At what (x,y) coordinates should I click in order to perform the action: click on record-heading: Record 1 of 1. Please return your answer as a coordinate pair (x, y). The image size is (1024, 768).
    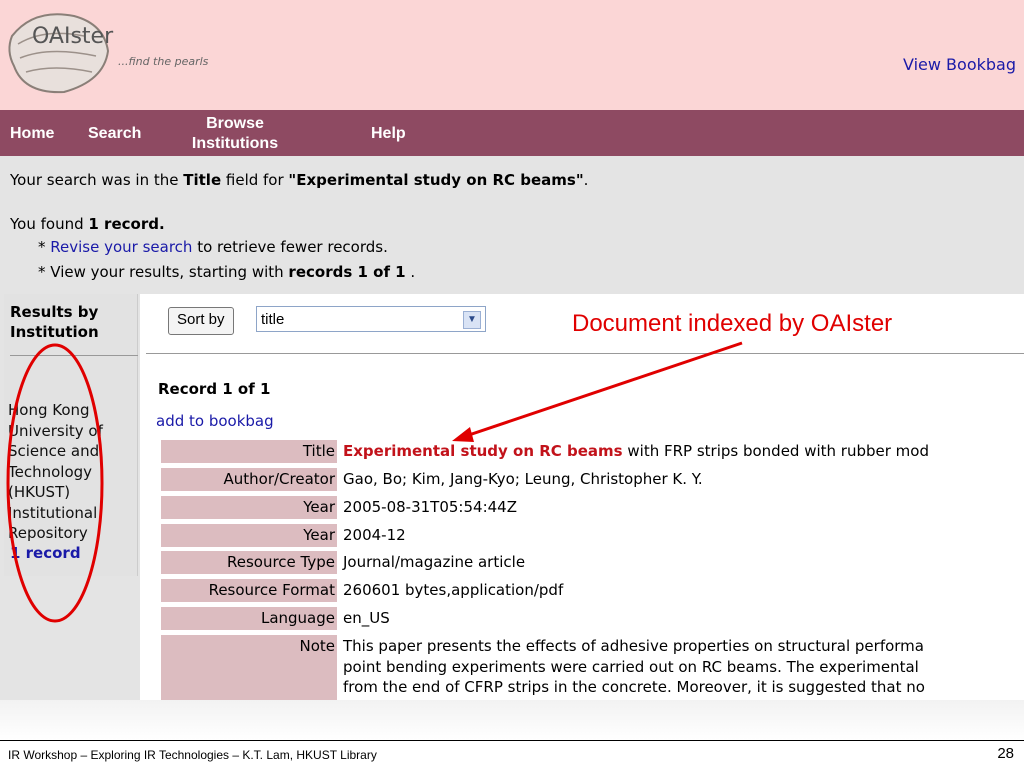
    Looking at the image, I should click on (214, 389).